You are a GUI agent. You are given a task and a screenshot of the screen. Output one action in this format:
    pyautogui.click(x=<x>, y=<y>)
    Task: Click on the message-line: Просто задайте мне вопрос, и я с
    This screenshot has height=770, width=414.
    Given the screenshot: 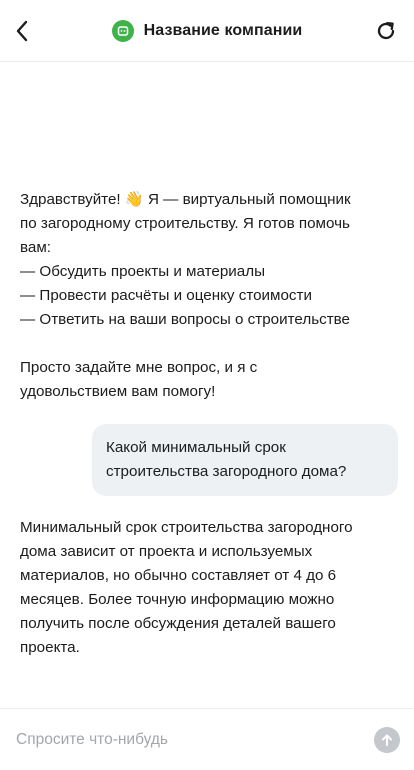 What is the action you would take?
    pyautogui.click(x=139, y=367)
    